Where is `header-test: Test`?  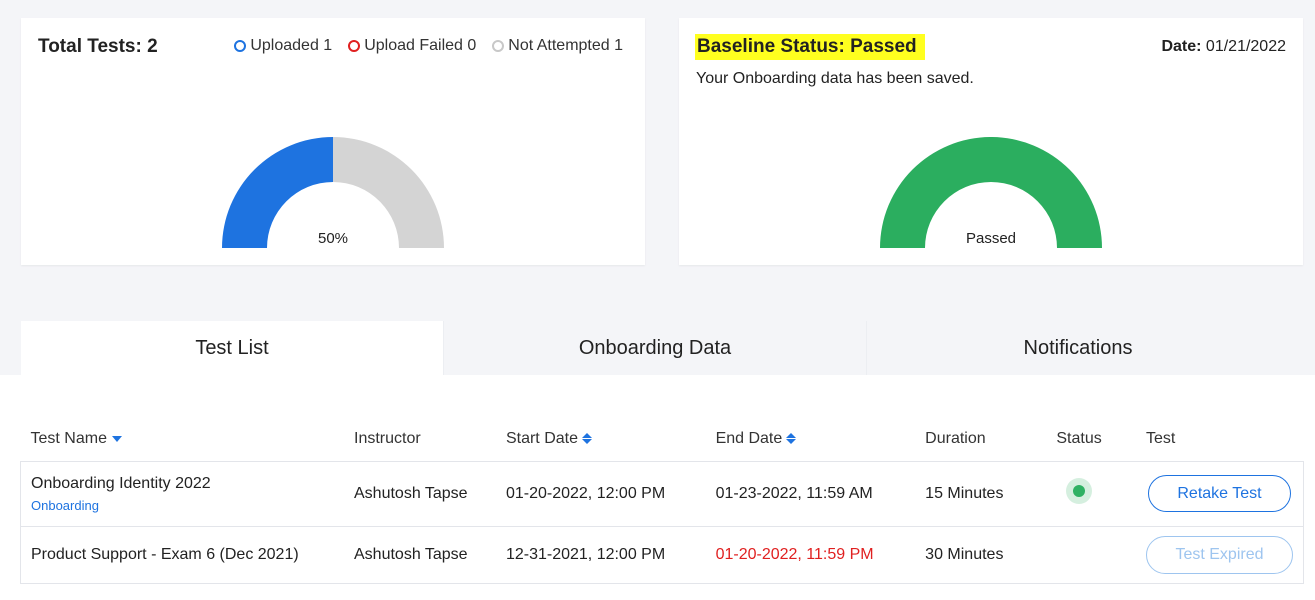
header-test: Test is located at coordinates (1160, 438).